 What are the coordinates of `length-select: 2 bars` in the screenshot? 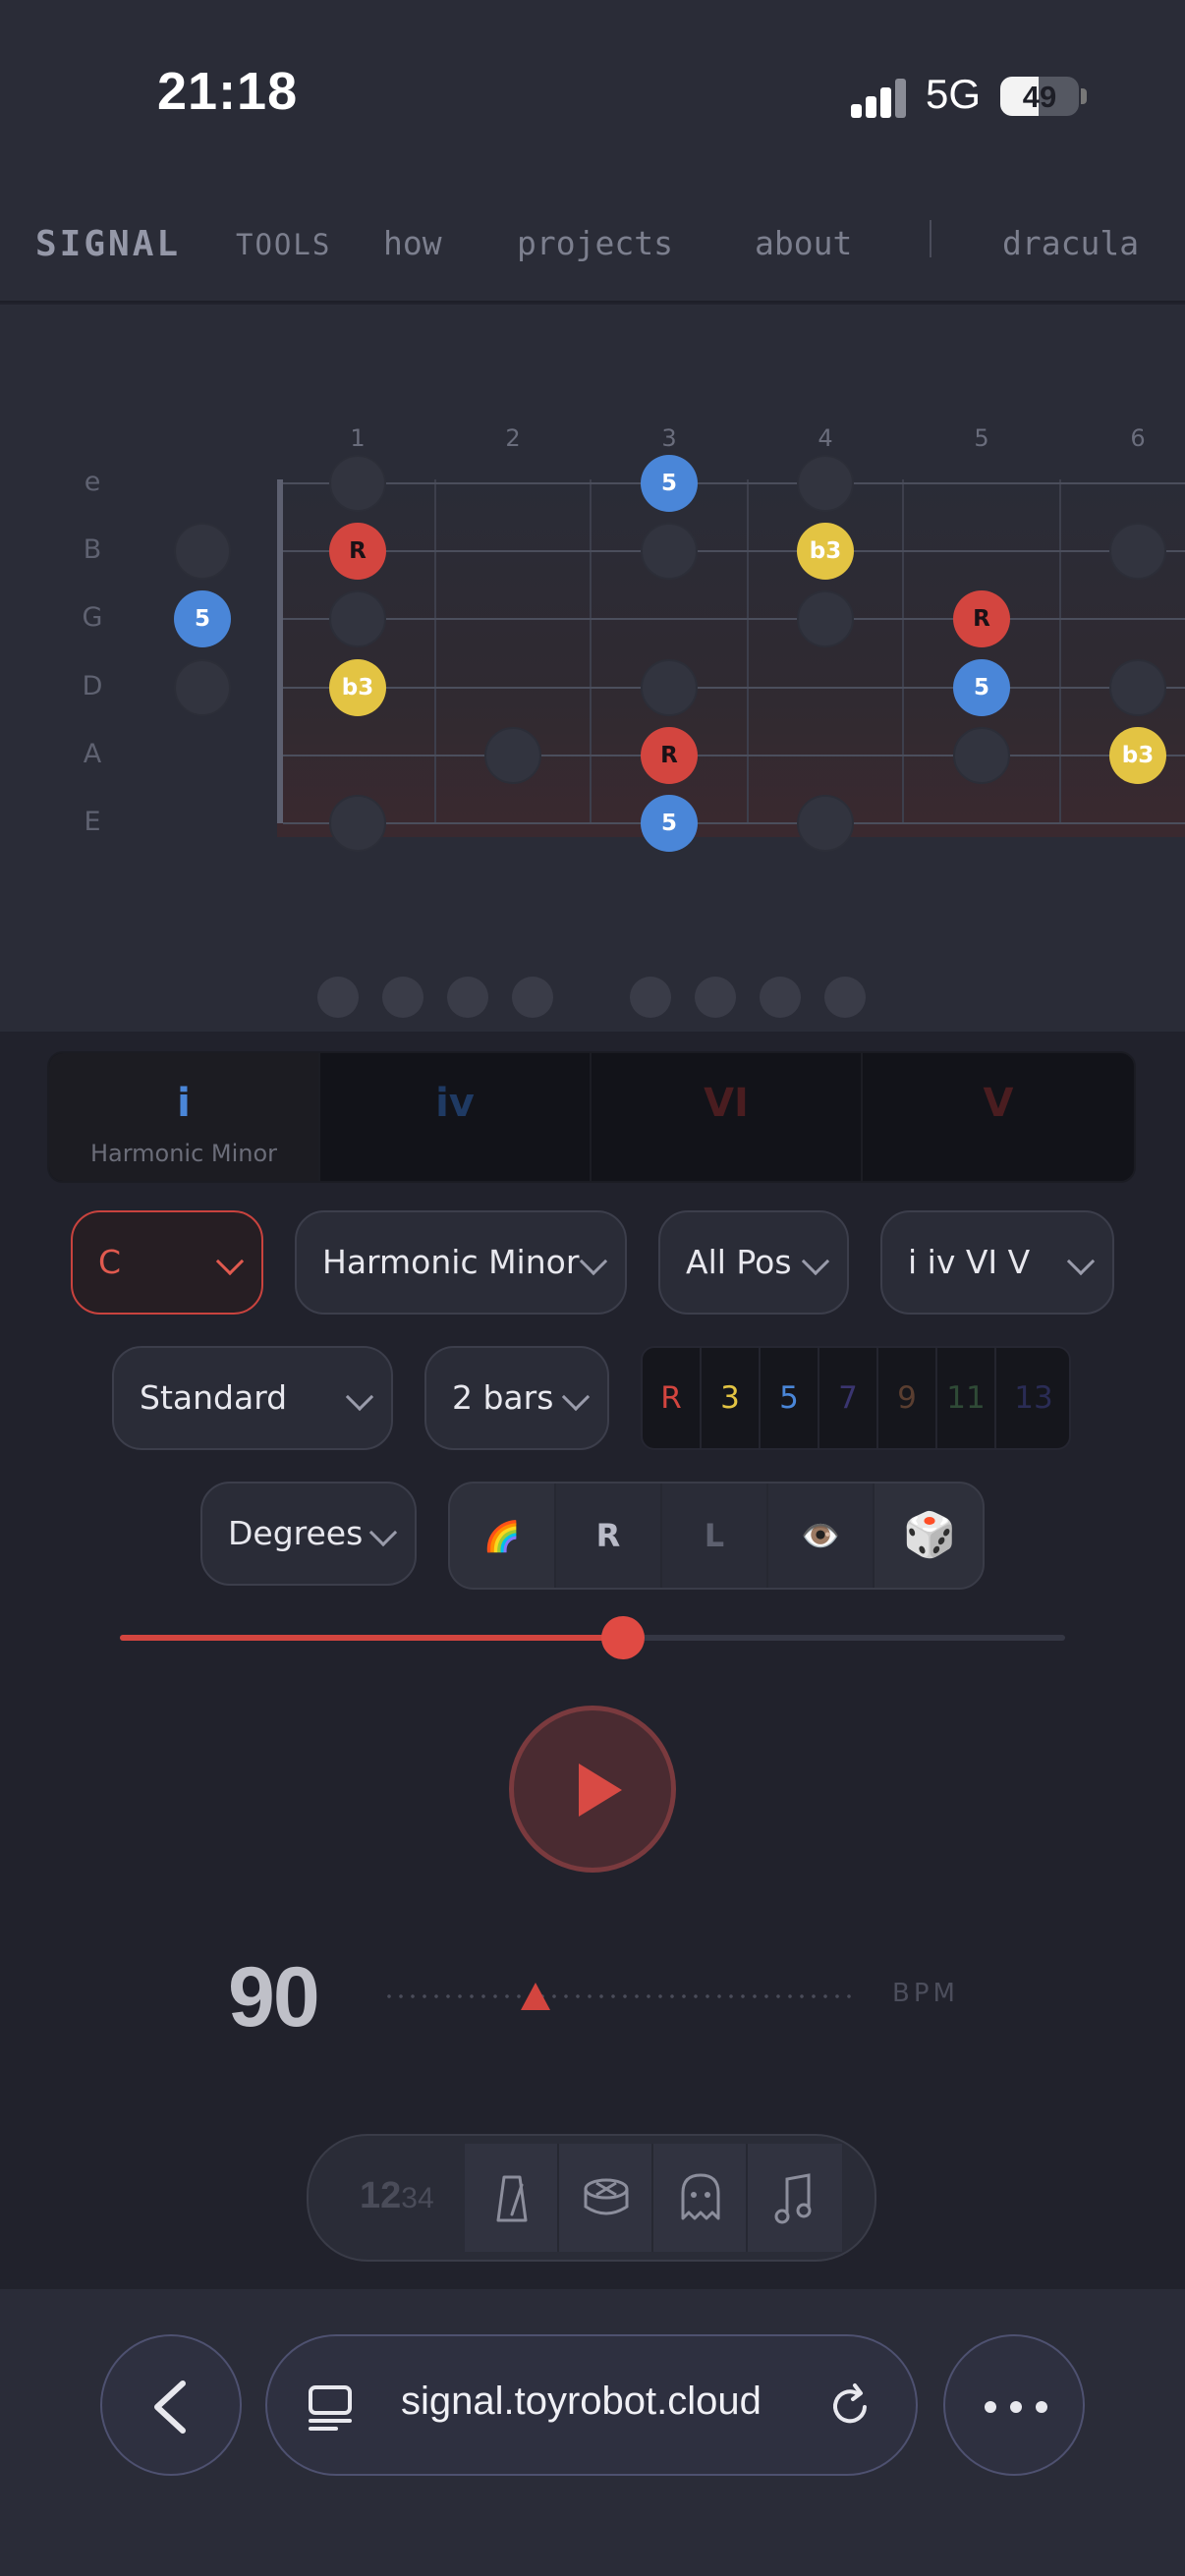 It's located at (517, 1398).